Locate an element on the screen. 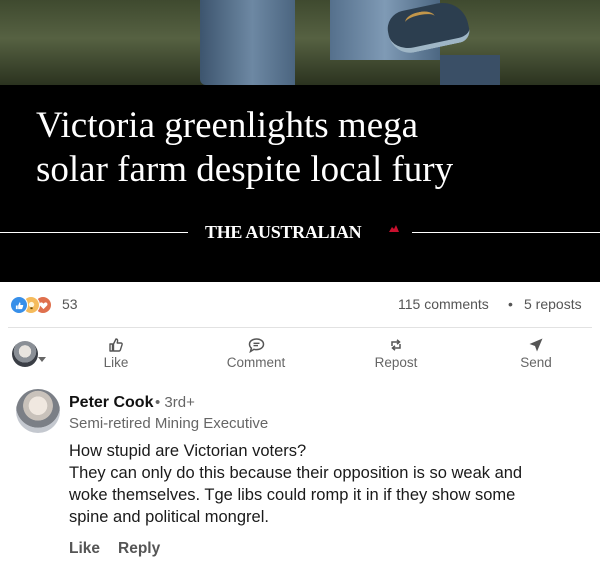 The image size is (600, 569). stats-divider is located at coordinates (300, 327).